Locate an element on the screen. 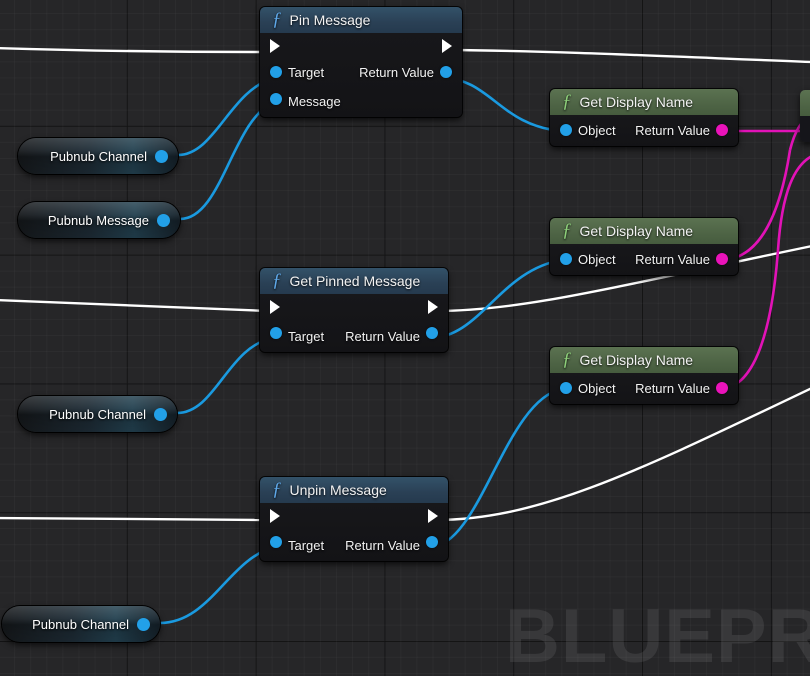 This screenshot has height=676, width=810. node-title: Pin Message is located at coordinates (330, 20).